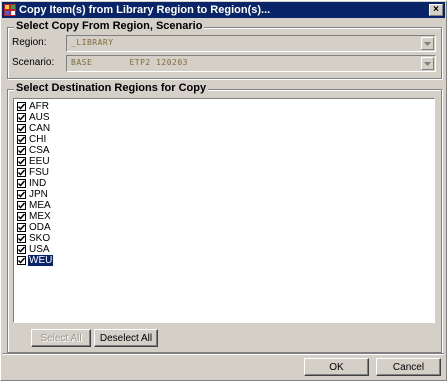 The height and width of the screenshot is (381, 447). I want to click on region-label: Region:, so click(29, 42).